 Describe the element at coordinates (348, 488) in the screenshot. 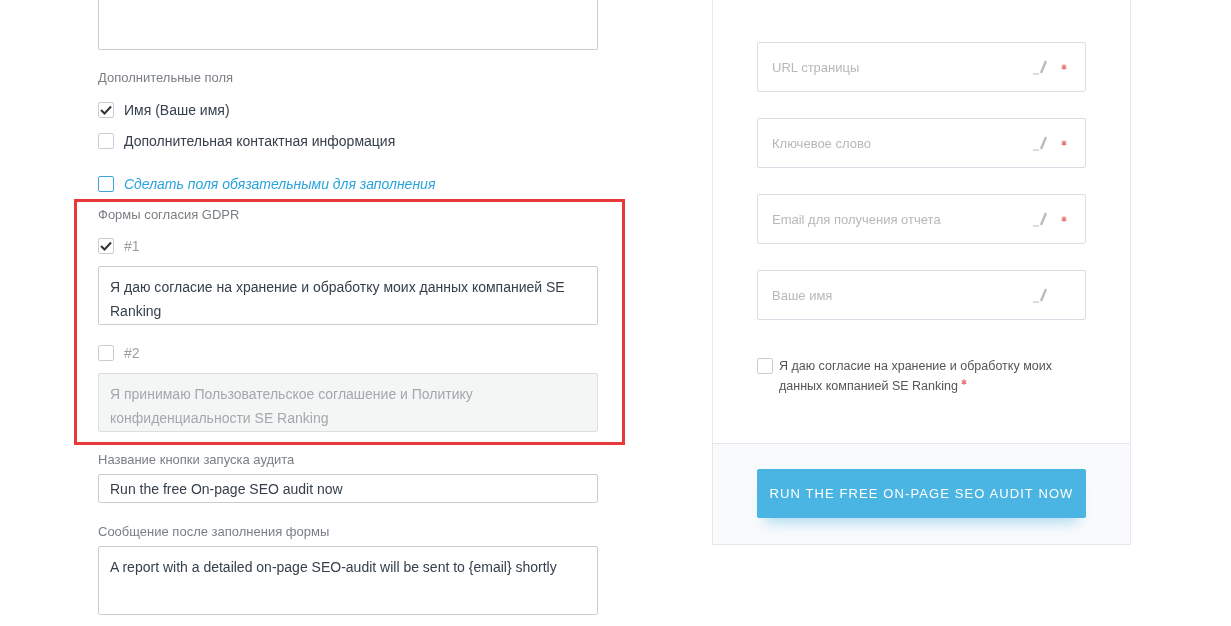

I see `input-field: Run the free On-page SEO audit now` at that location.